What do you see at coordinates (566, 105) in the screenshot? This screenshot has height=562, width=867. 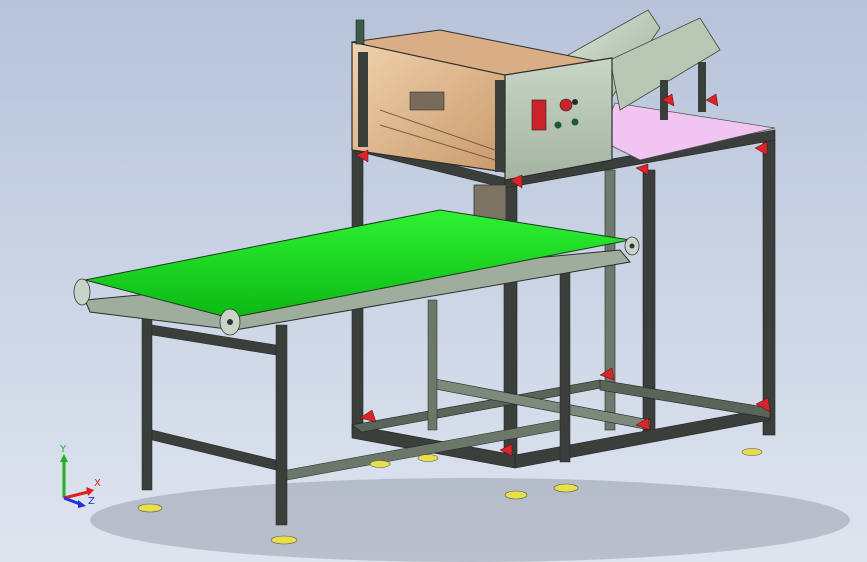 I see `emergency-stop-icon` at bounding box center [566, 105].